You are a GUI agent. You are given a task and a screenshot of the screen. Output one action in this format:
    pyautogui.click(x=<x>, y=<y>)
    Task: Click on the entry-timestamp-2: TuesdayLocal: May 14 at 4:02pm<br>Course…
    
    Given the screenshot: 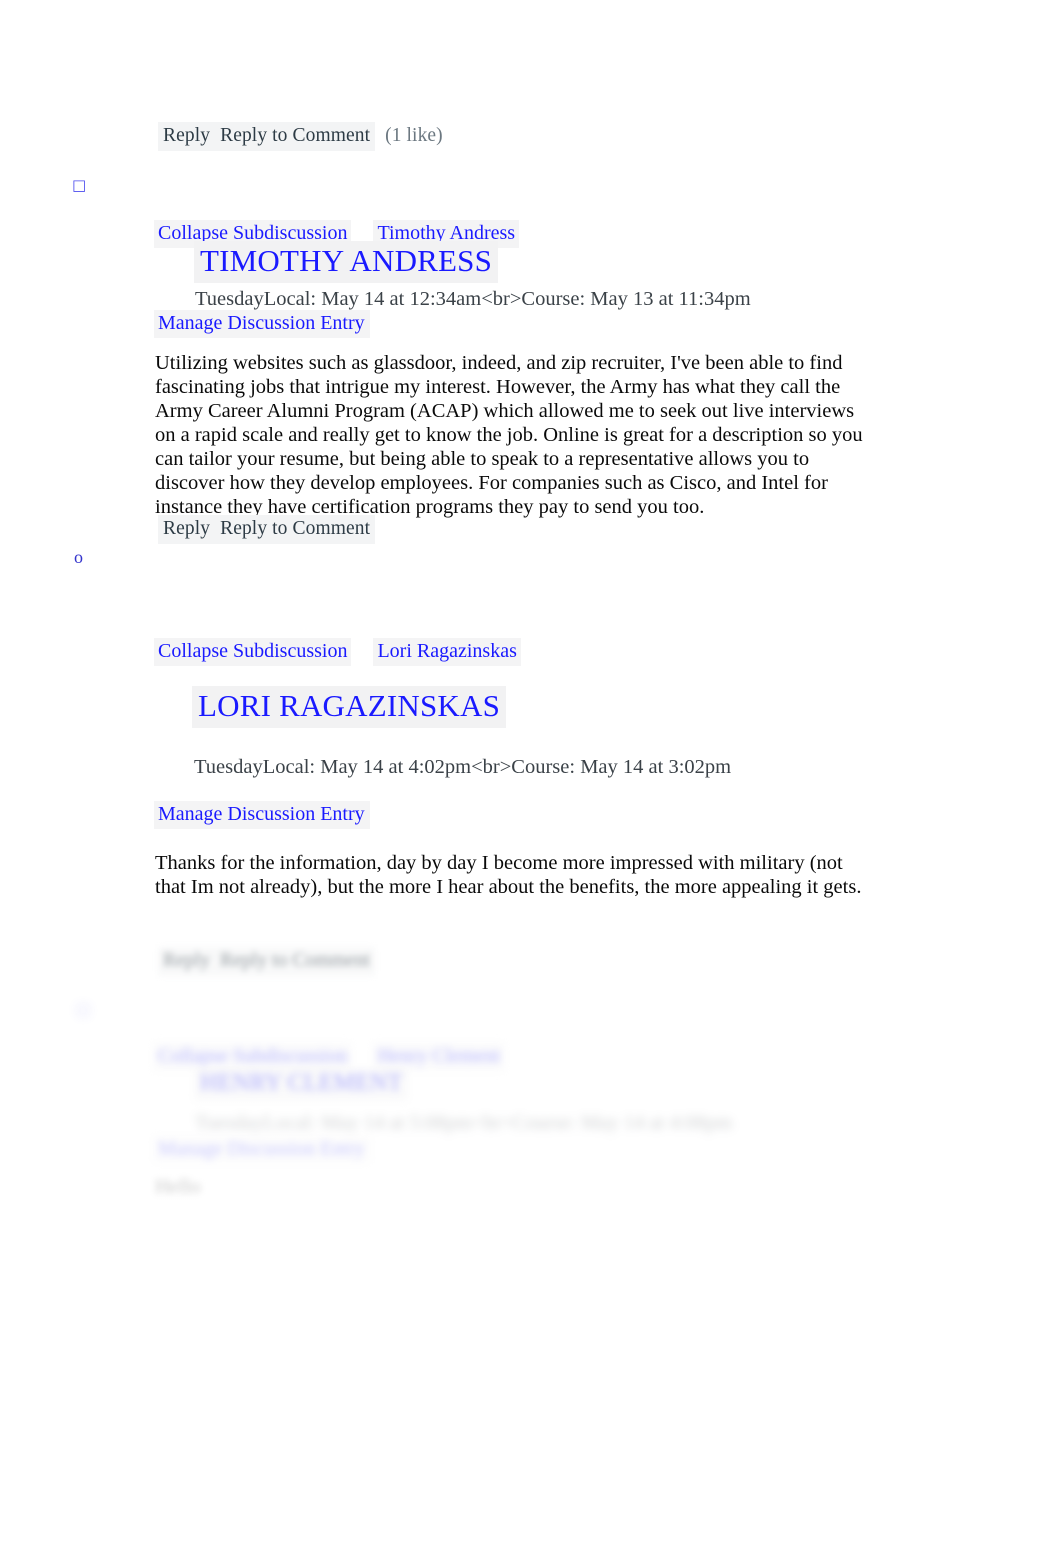 What is the action you would take?
    pyautogui.click(x=463, y=767)
    